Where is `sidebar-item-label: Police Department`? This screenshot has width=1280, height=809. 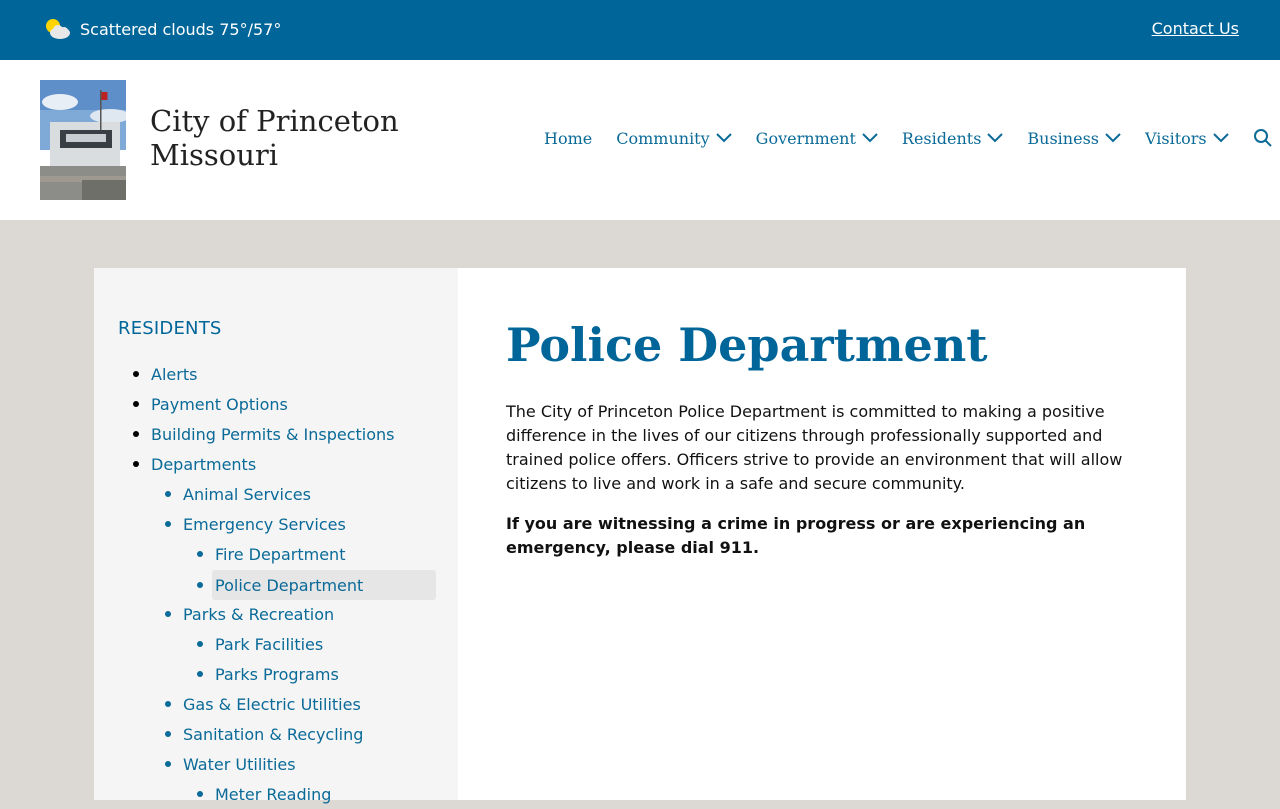 sidebar-item-label: Police Department is located at coordinates (289, 585).